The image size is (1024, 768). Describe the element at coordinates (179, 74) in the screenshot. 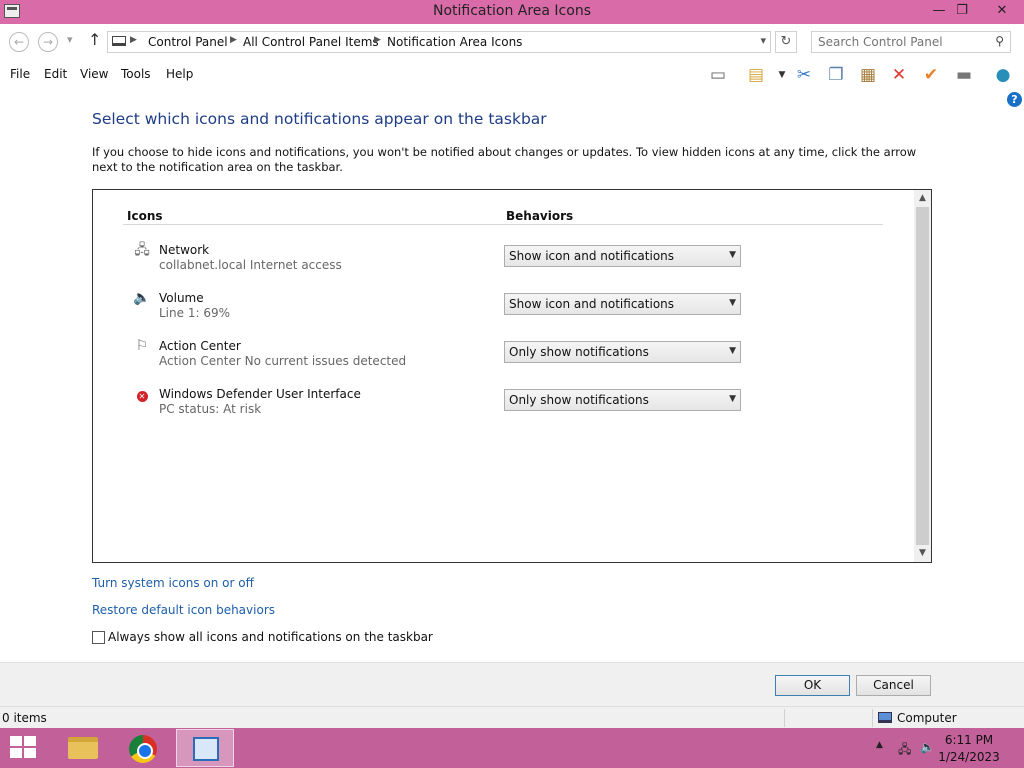

I see `menu-help: Help` at that location.